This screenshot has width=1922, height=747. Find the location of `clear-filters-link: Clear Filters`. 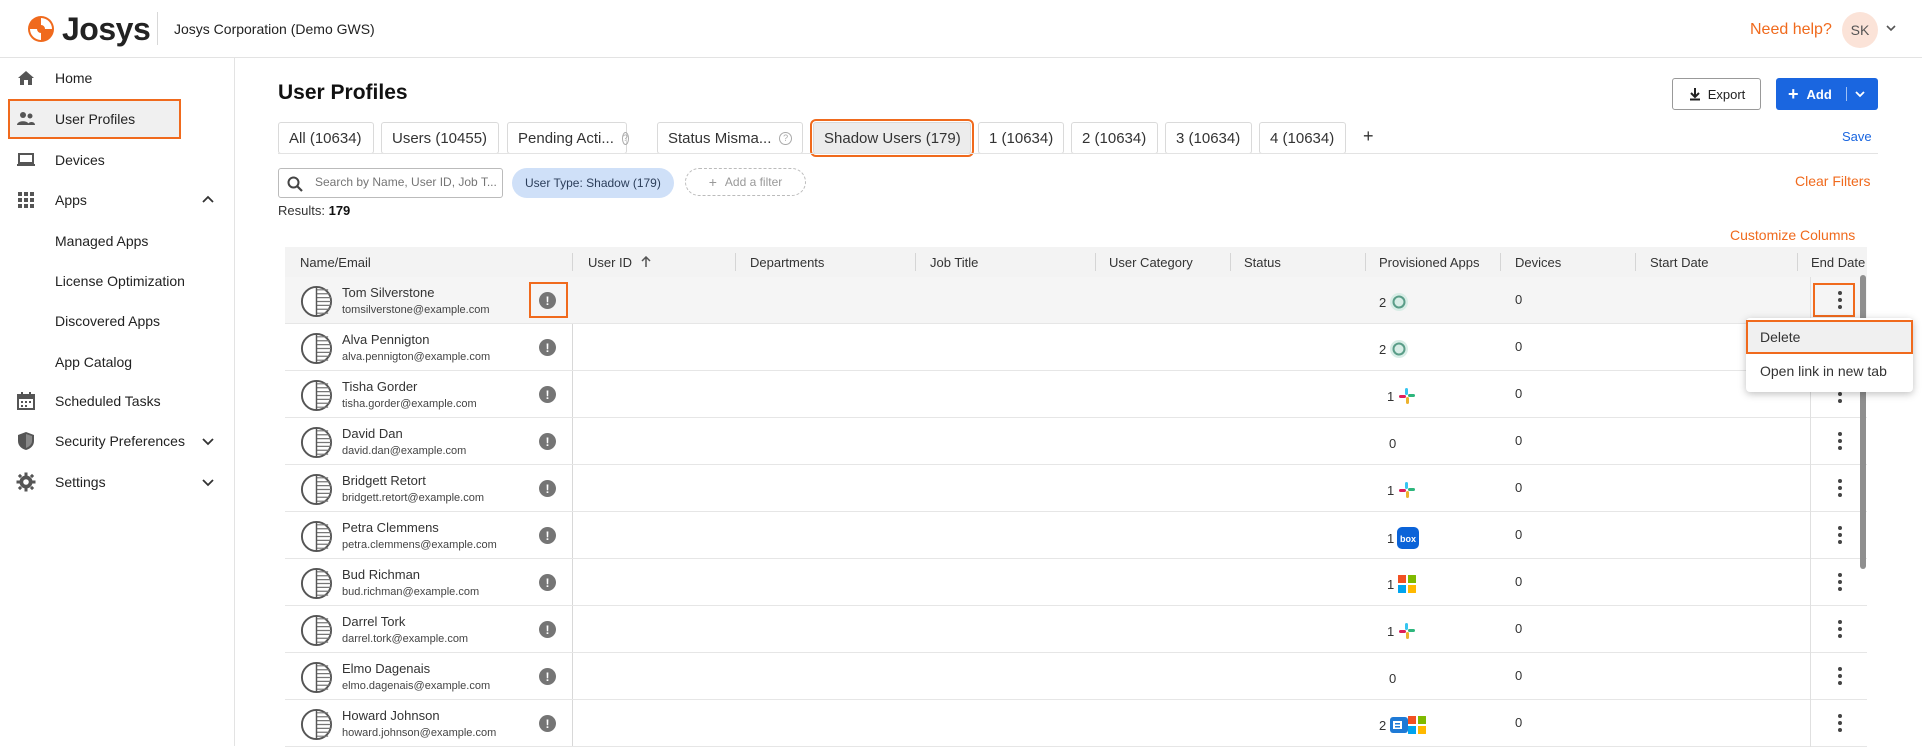

clear-filters-link: Clear Filters is located at coordinates (1832, 181).